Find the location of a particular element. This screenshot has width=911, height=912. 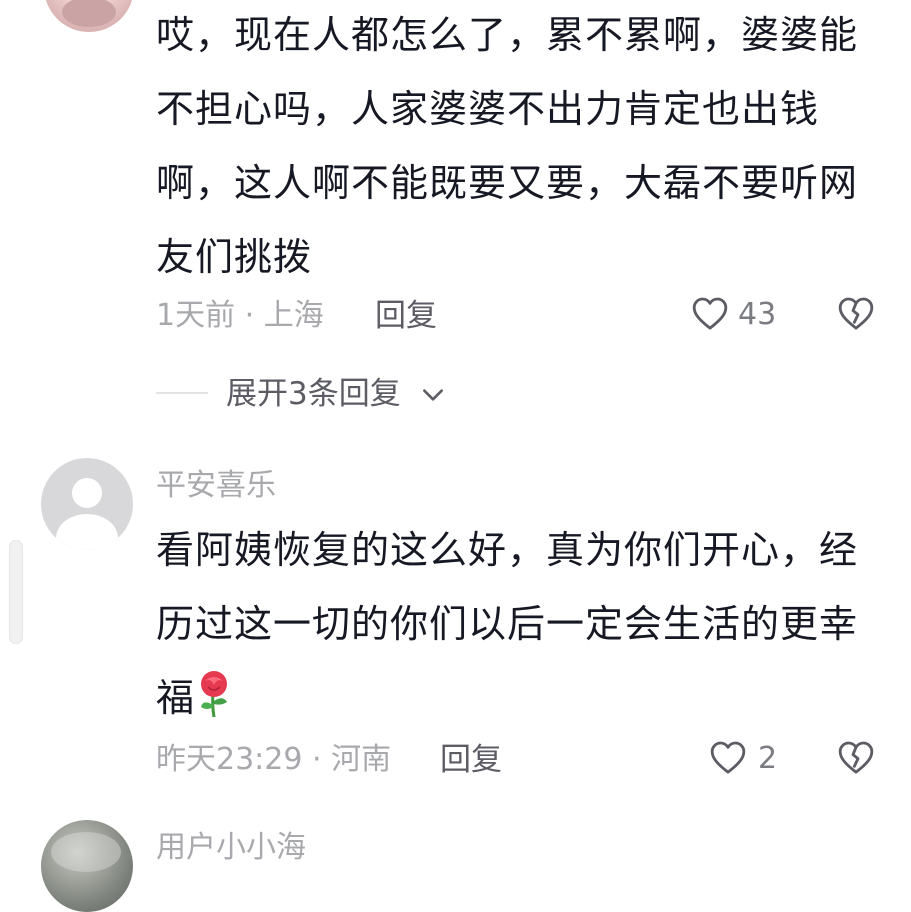

comment-line: 哎，现在人都怎么了，累不累啊，婆婆能 is located at coordinates (507, 35).